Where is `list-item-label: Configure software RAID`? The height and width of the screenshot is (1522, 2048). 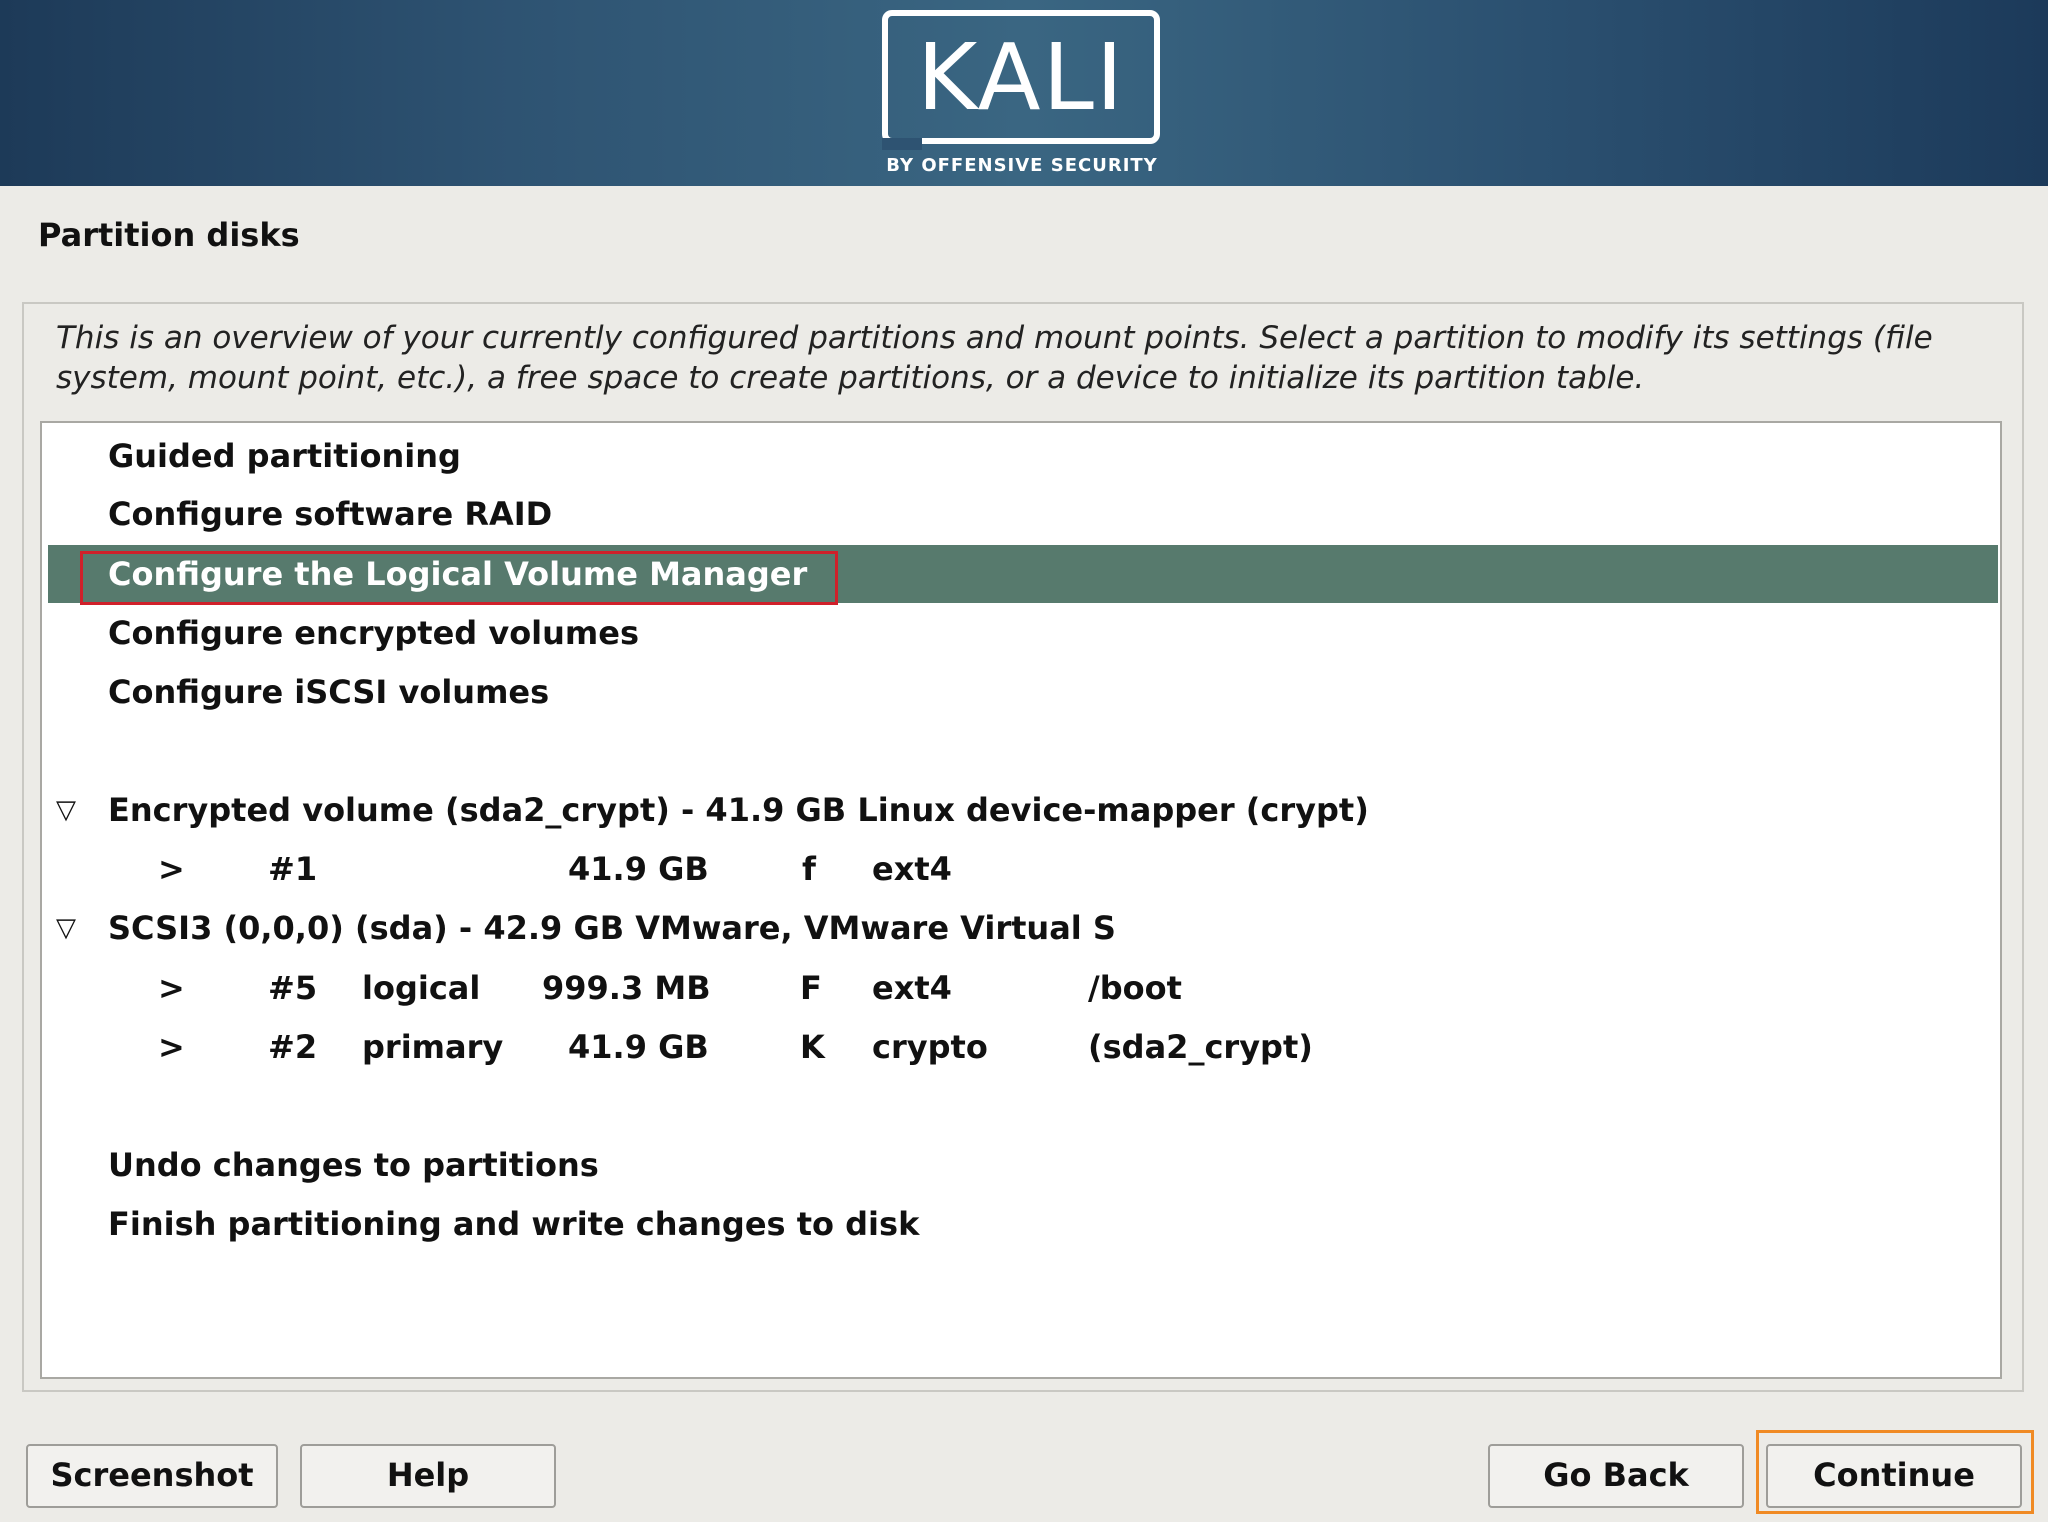 list-item-label: Configure software RAID is located at coordinates (330, 514).